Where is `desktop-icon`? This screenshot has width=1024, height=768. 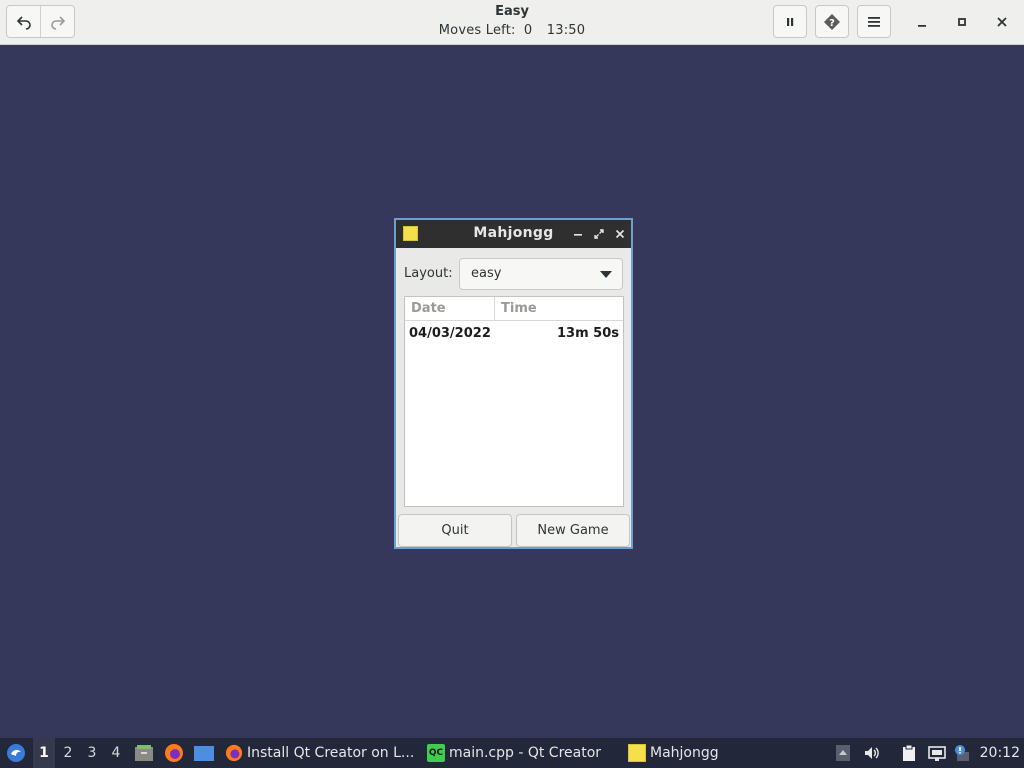
desktop-icon is located at coordinates (204, 753).